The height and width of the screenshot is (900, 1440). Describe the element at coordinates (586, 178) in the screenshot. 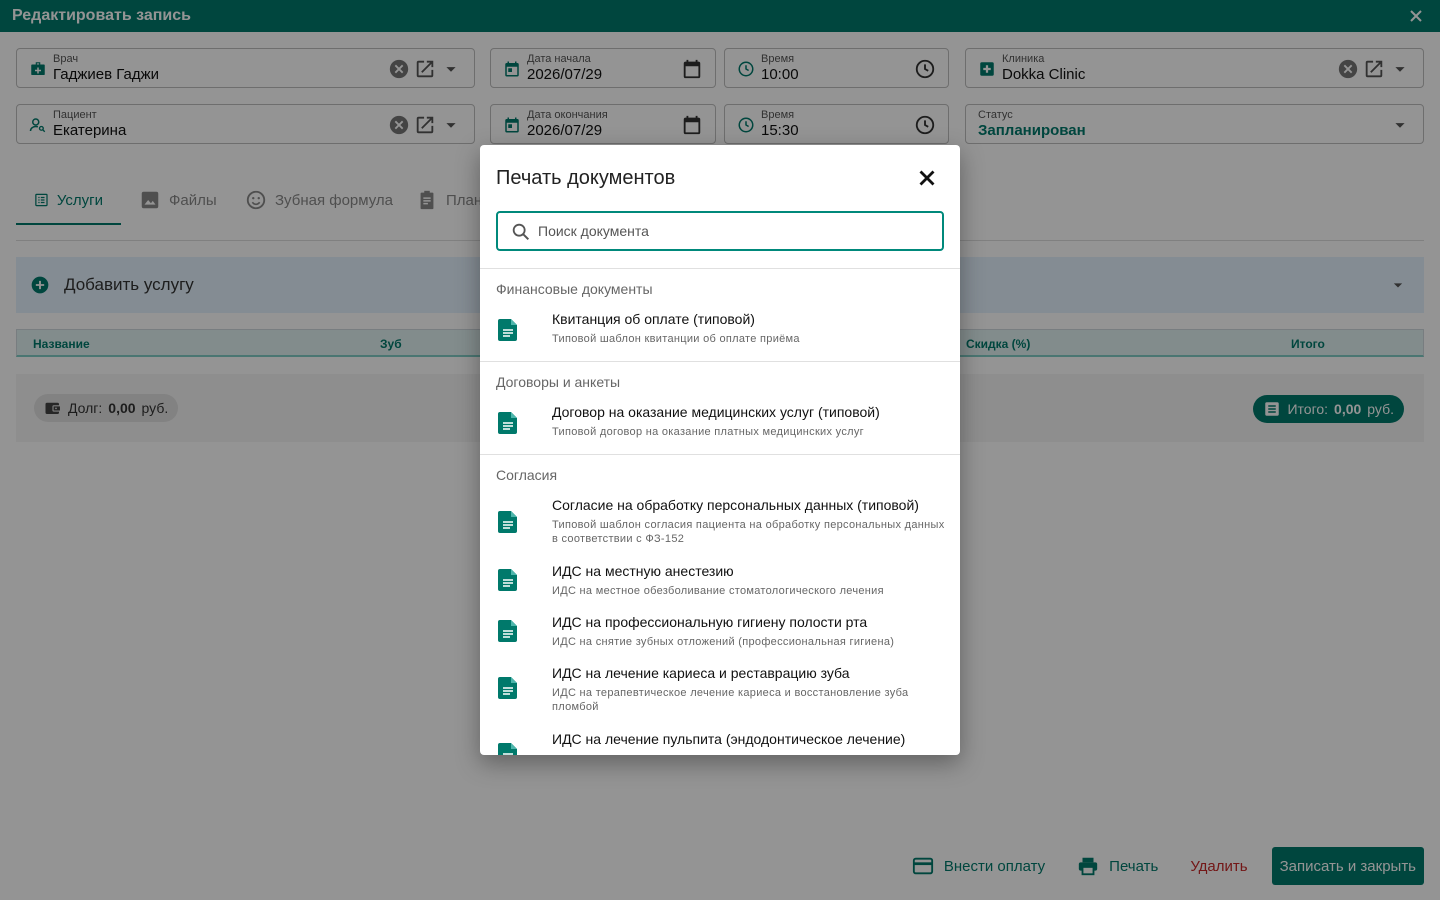

I see `dialog-title: Печать документов` at that location.